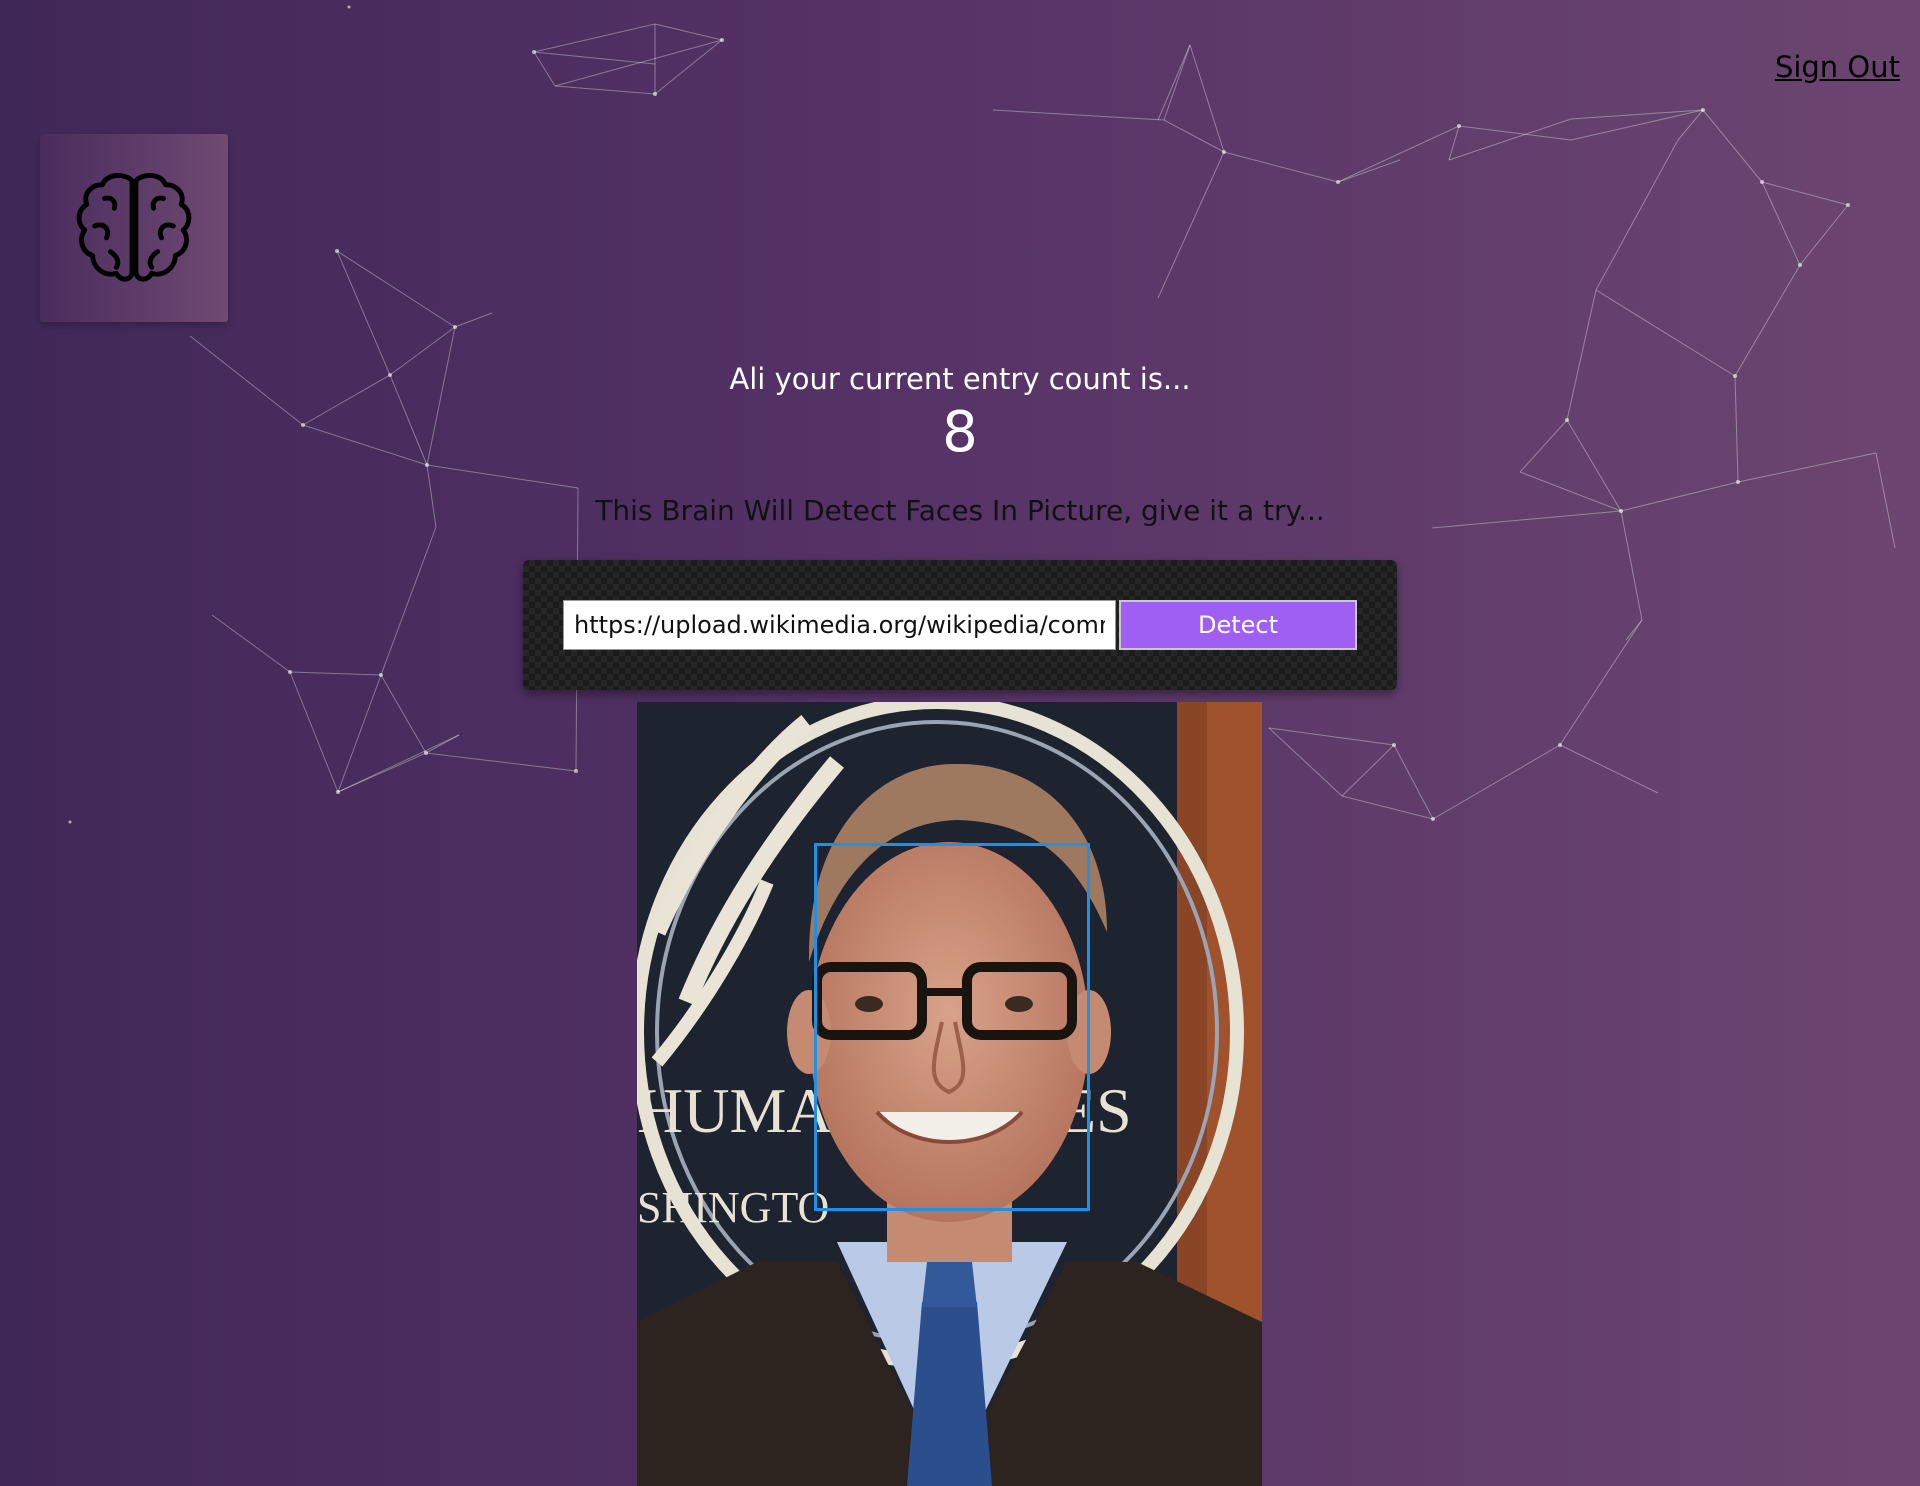 The width and height of the screenshot is (1920, 1486). What do you see at coordinates (1837, 67) in the screenshot?
I see `sign-out-link: Sign Out` at bounding box center [1837, 67].